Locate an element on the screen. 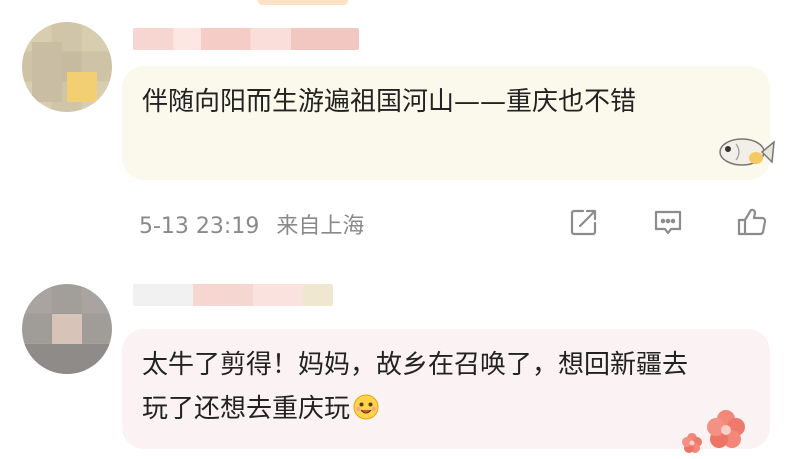  like-button is located at coordinates (752, 222).